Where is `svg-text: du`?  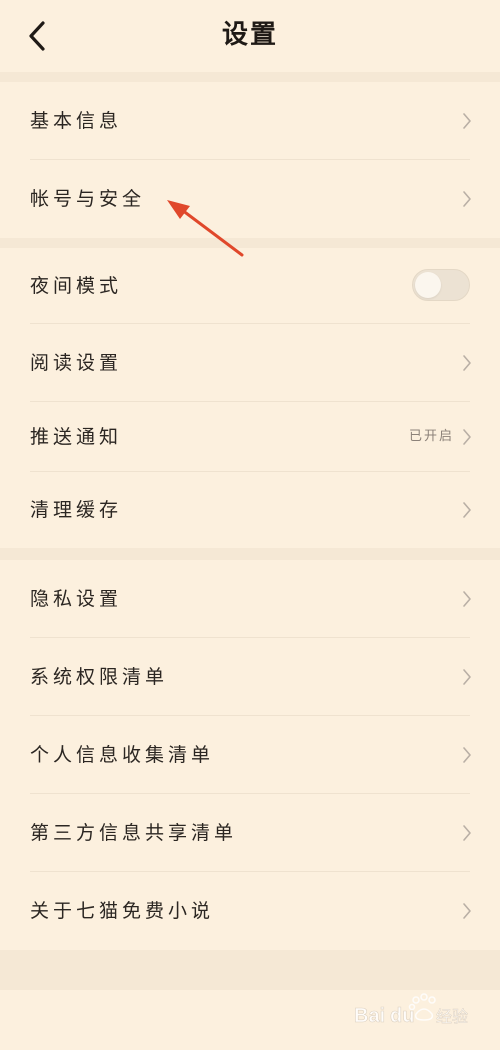 svg-text: du is located at coordinates (402, 1016).